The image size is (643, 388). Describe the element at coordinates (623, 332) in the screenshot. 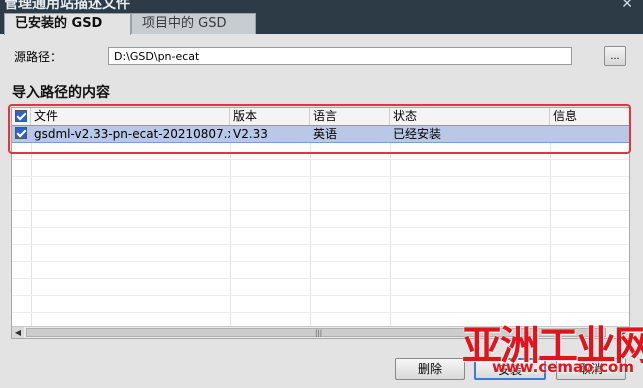

I see `scroll-right-icon: ▶` at that location.